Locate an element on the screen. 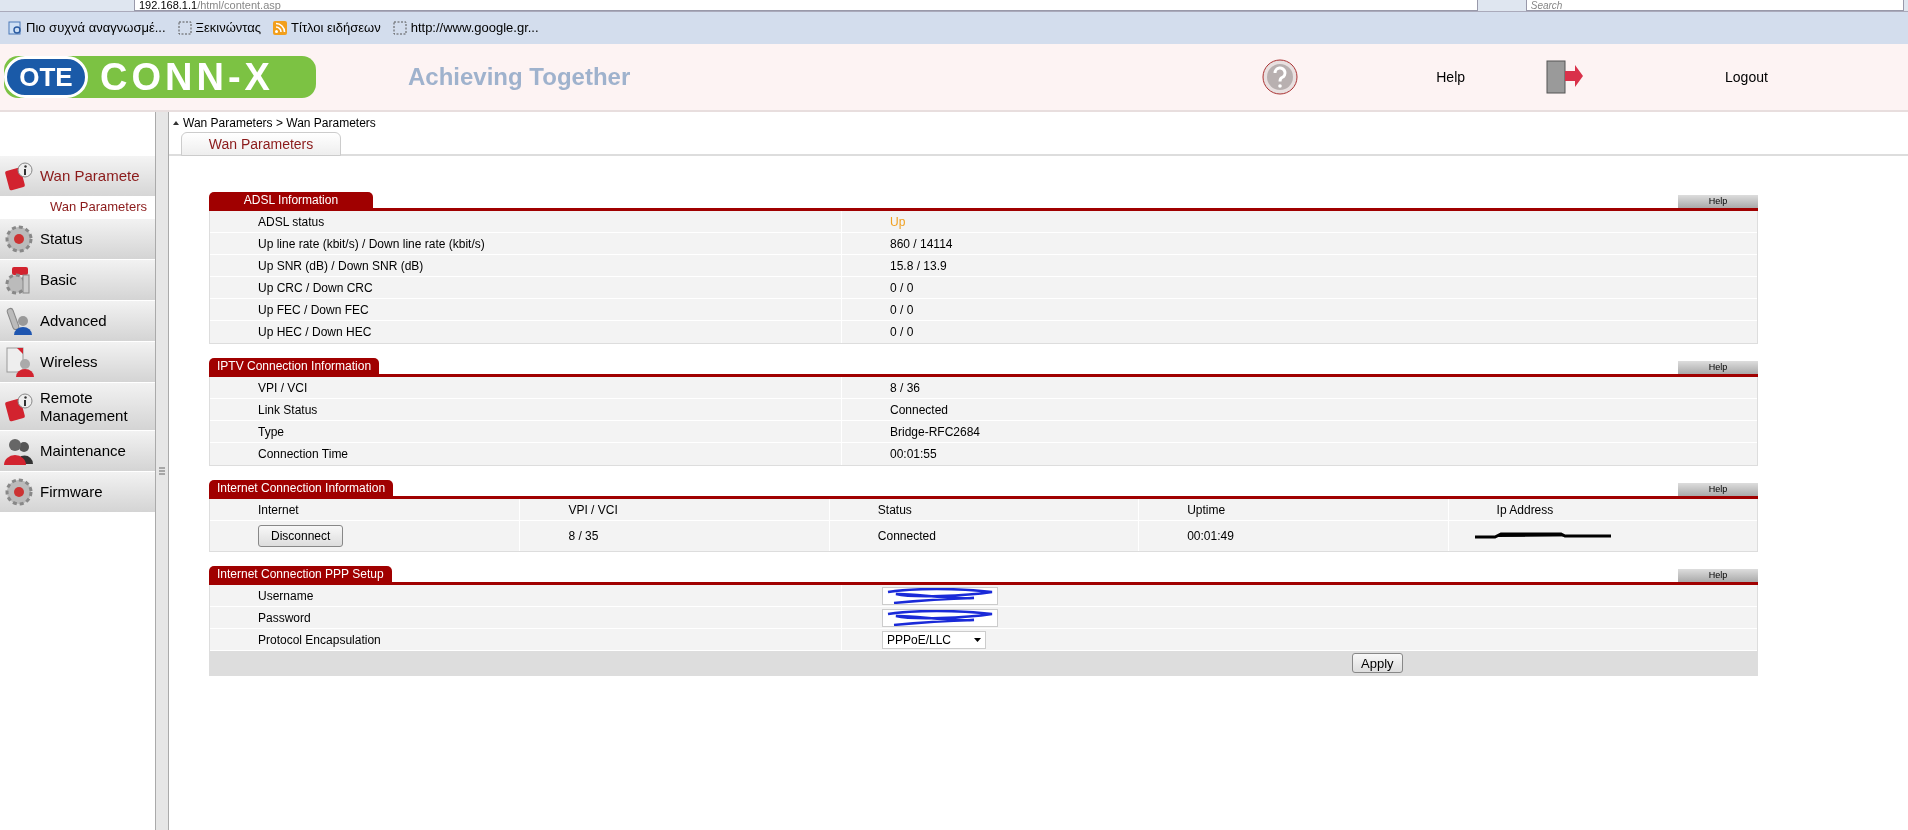 This screenshot has height=830, width=1908. sidebar-item: Firmware is located at coordinates (77, 492).